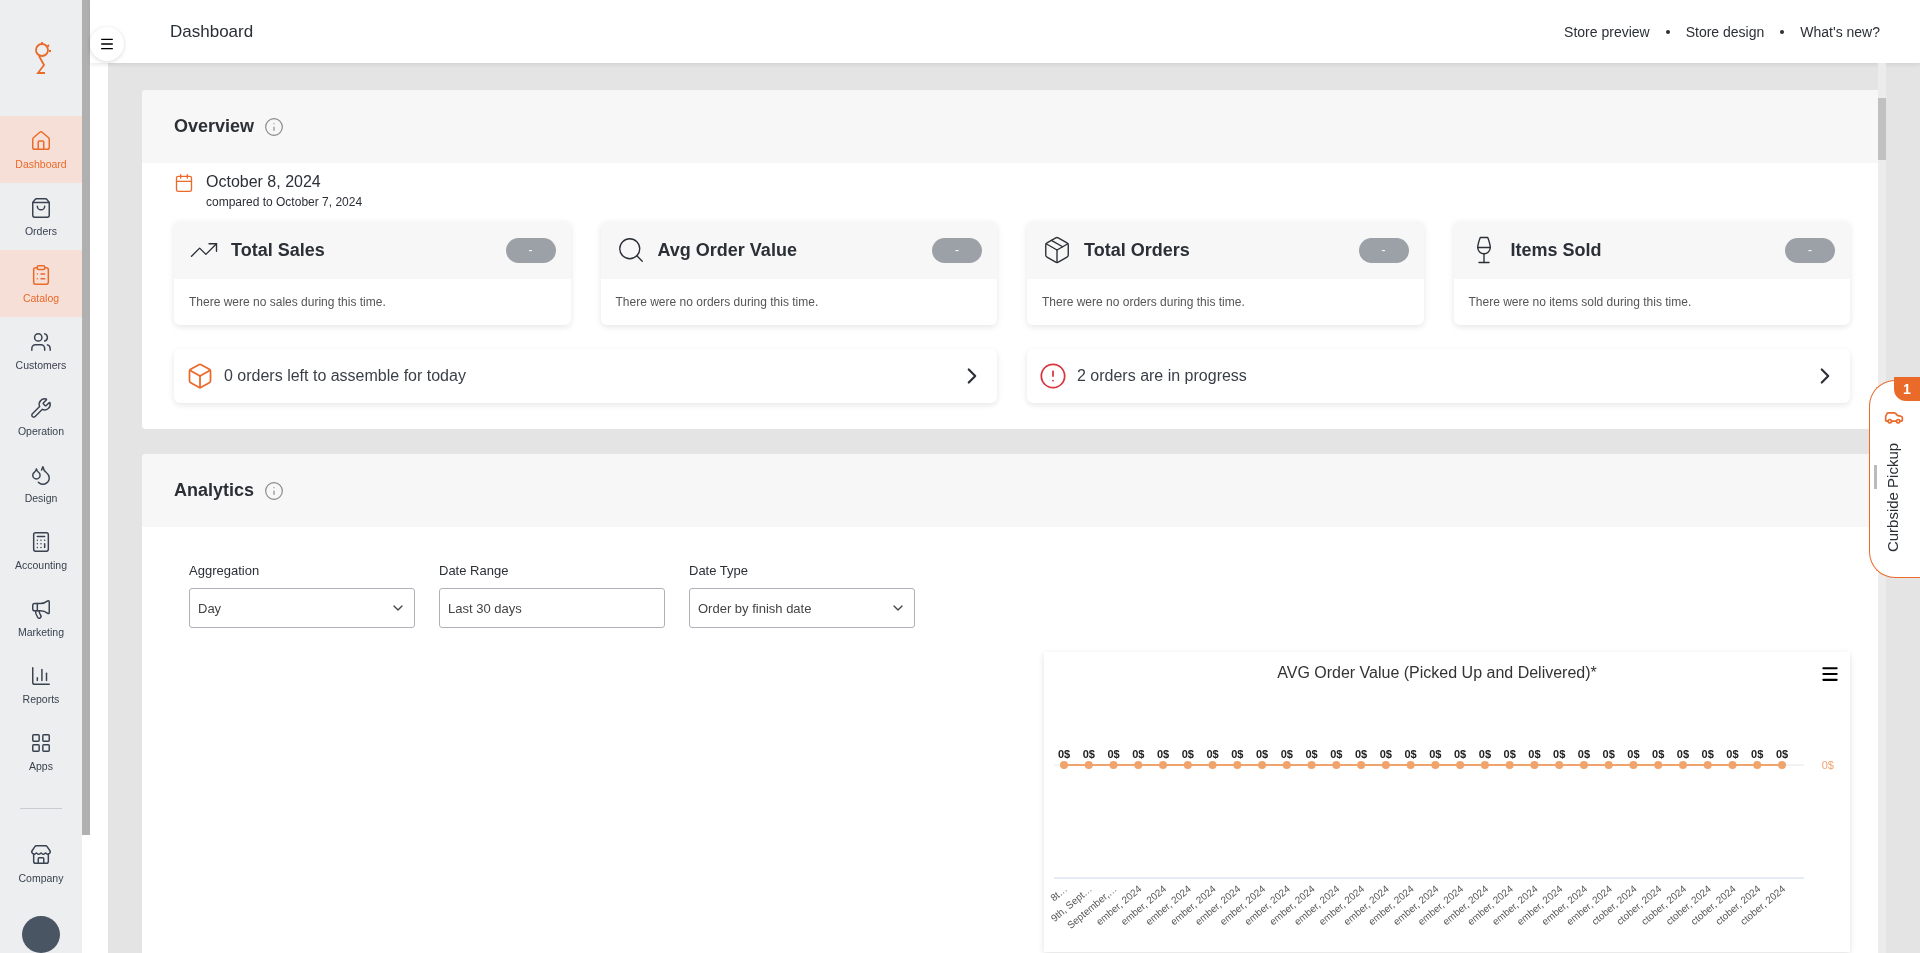 The image size is (1920, 953). Describe the element at coordinates (585, 376) in the screenshot. I see `order-alert: 0 orders left to assemble for today` at that location.